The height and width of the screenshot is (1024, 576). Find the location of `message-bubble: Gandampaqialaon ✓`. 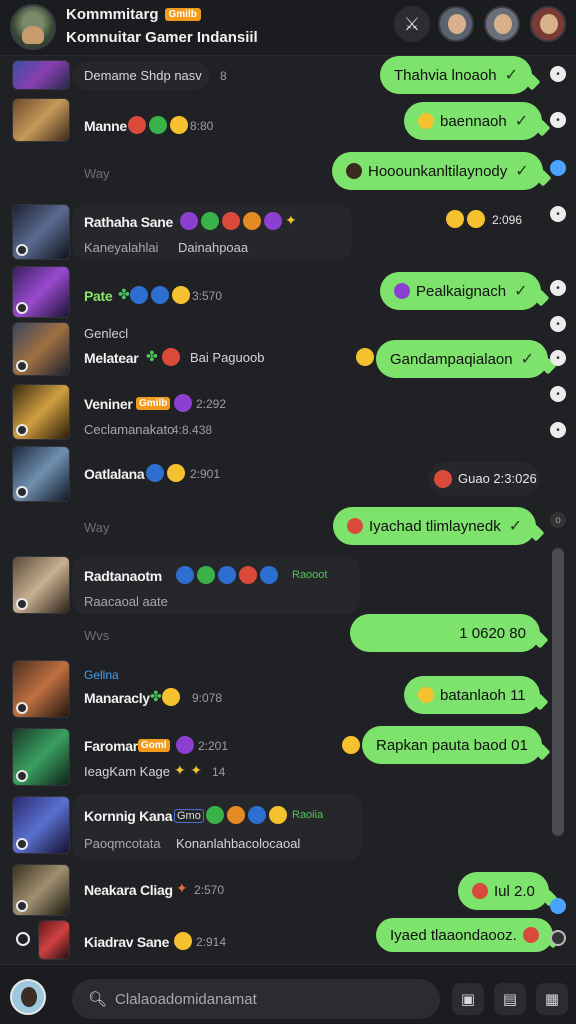

message-bubble: Gandampaqialaon ✓ is located at coordinates (462, 359).